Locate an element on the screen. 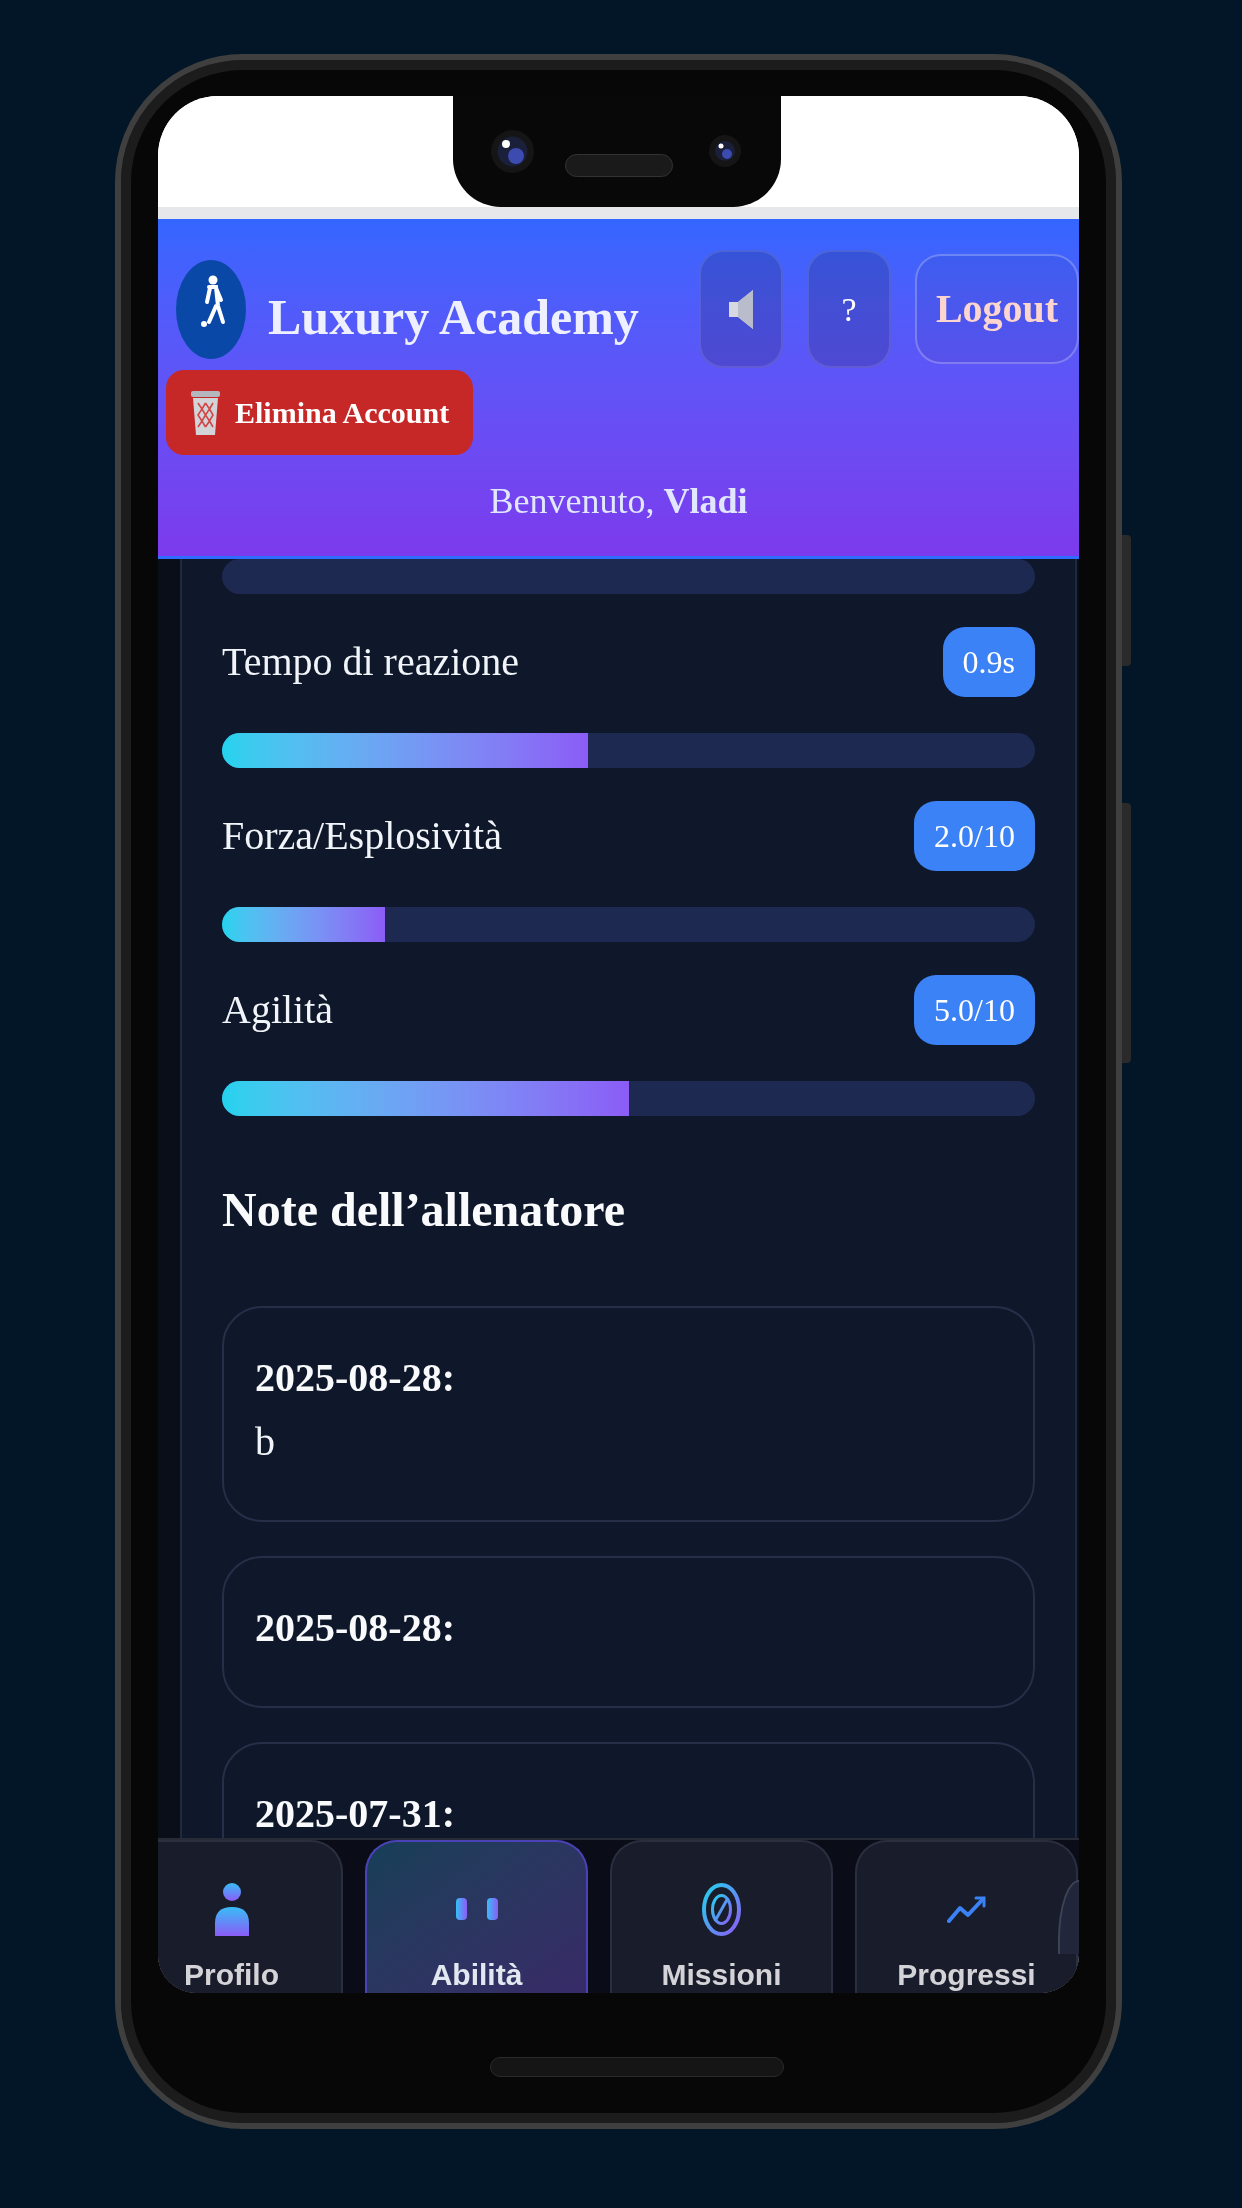  skill-label: Tempo di reazione is located at coordinates (371, 662).